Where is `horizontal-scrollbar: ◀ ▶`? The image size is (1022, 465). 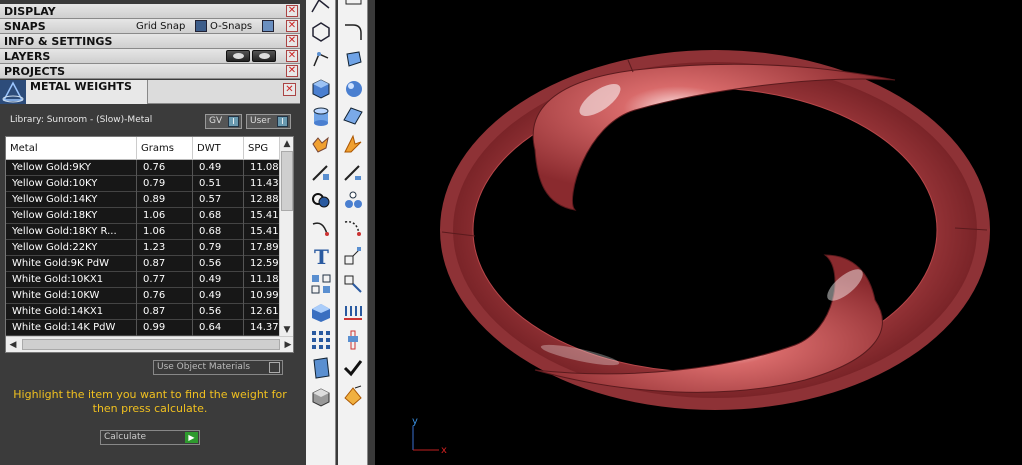
horizontal-scrollbar: ◀ ▶ is located at coordinates (149, 344).